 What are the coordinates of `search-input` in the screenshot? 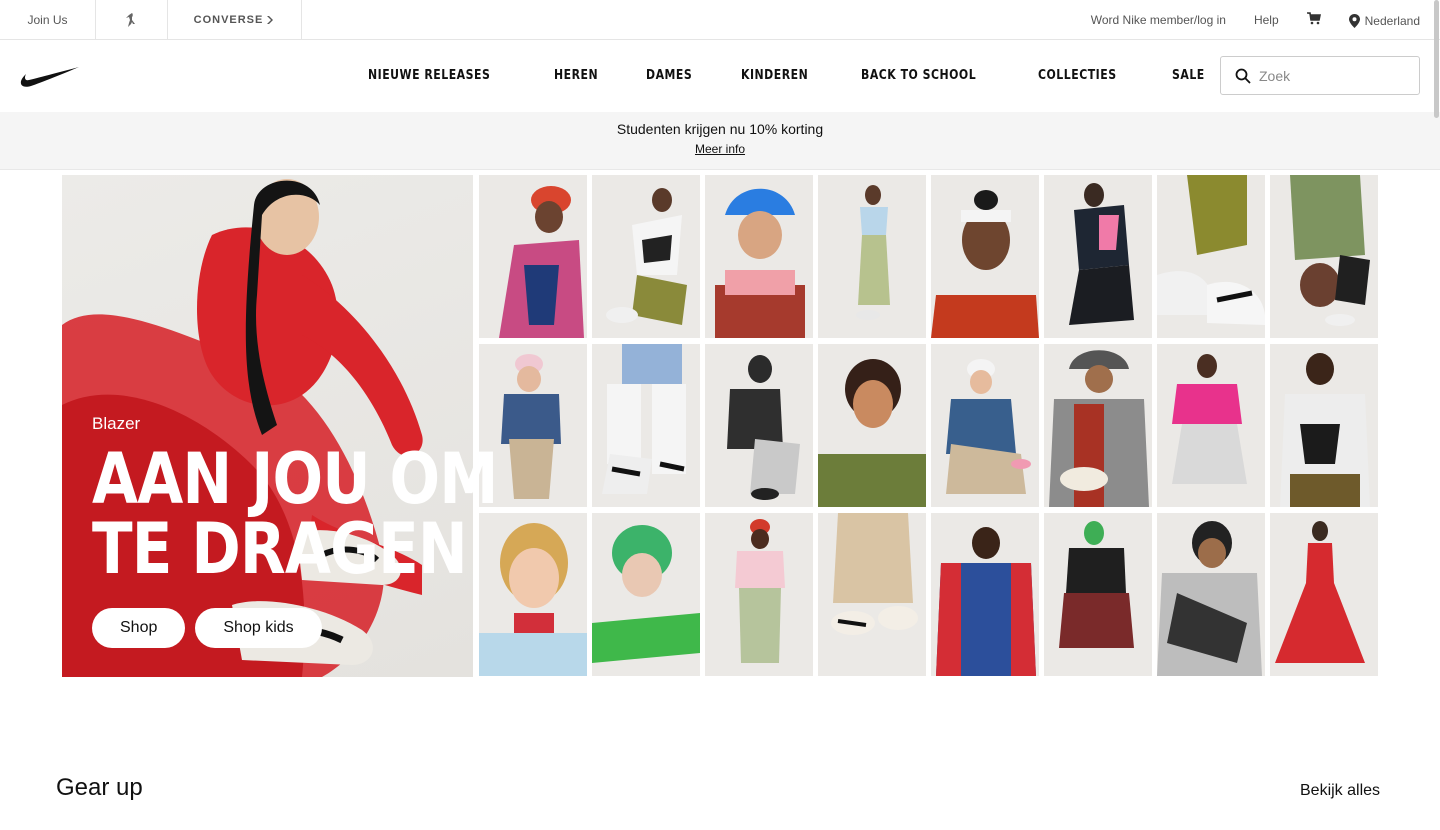 It's located at (1334, 75).